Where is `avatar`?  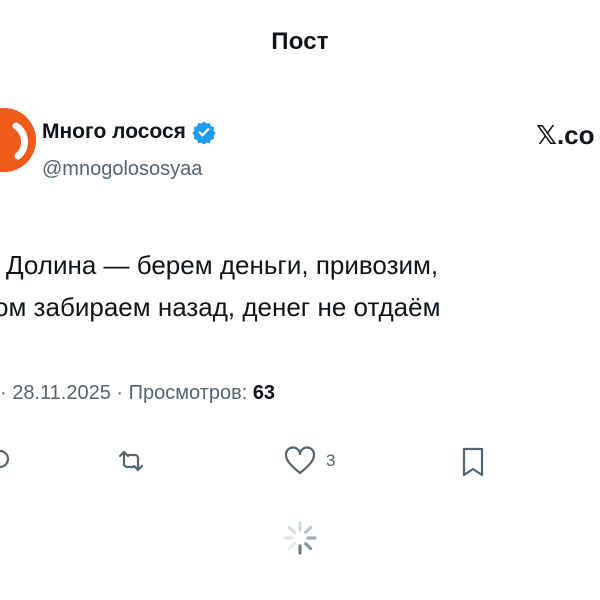
avatar is located at coordinates (18, 140).